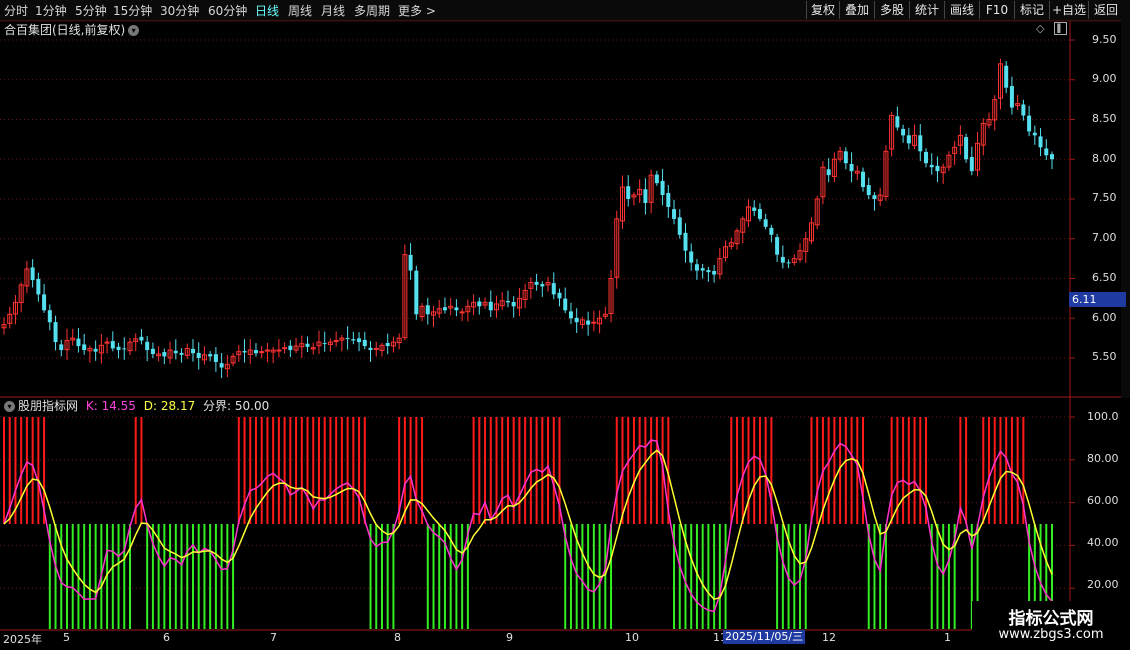  What do you see at coordinates (1051, 634) in the screenshot?
I see `watermark-url: www.zbgs3.com` at bounding box center [1051, 634].